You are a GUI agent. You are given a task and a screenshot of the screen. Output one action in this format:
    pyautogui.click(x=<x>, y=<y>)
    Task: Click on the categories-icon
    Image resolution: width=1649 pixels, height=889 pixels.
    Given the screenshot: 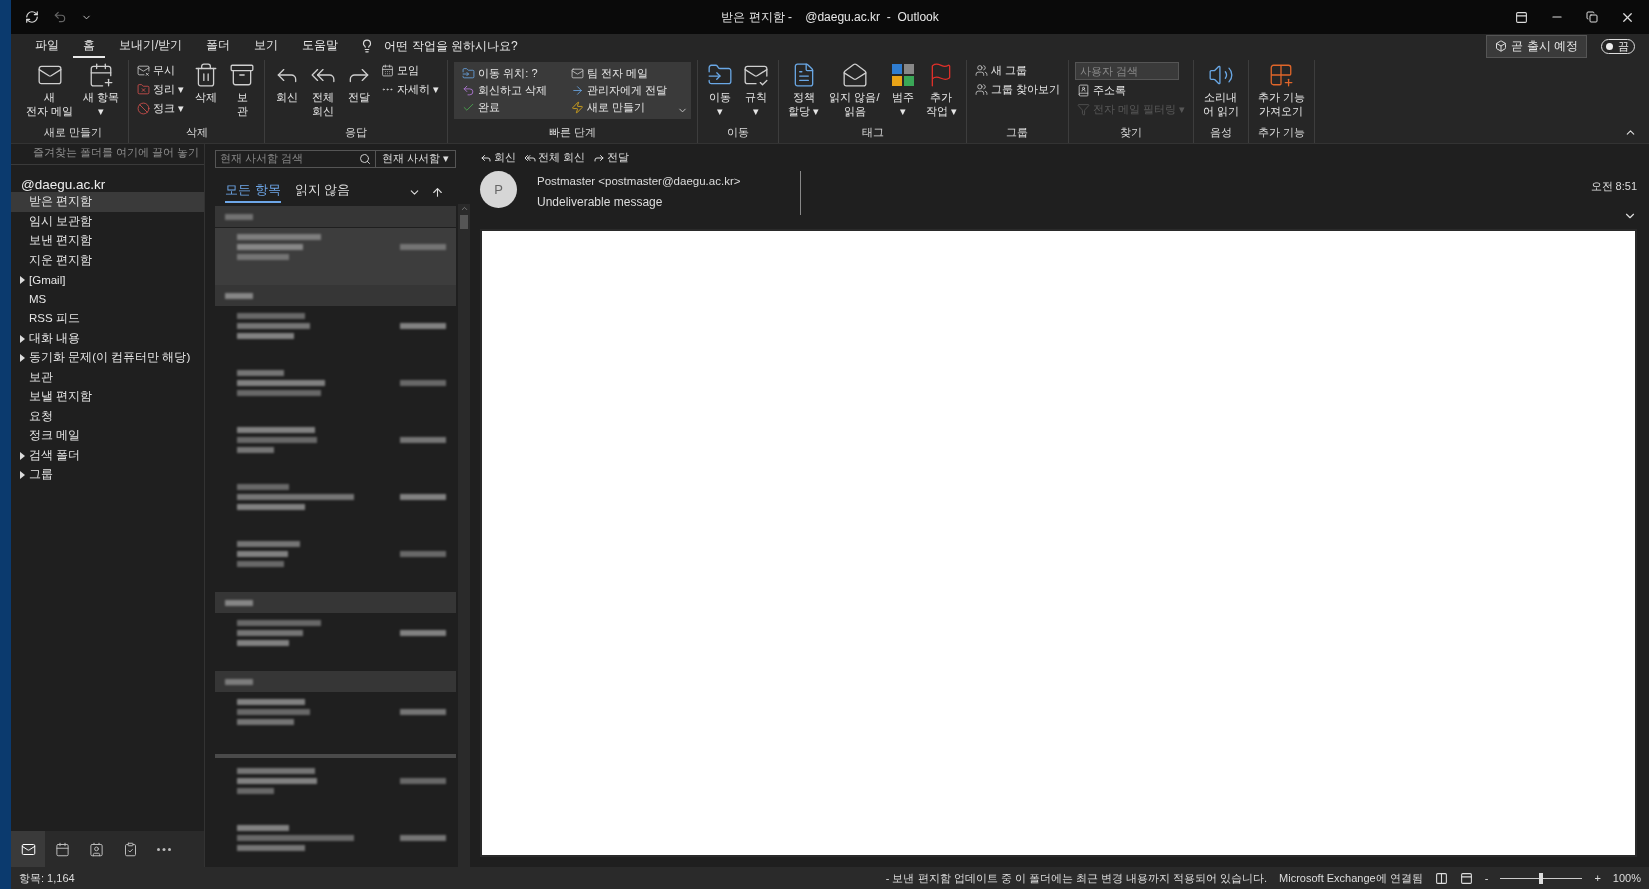 What is the action you would take?
    pyautogui.click(x=902, y=75)
    